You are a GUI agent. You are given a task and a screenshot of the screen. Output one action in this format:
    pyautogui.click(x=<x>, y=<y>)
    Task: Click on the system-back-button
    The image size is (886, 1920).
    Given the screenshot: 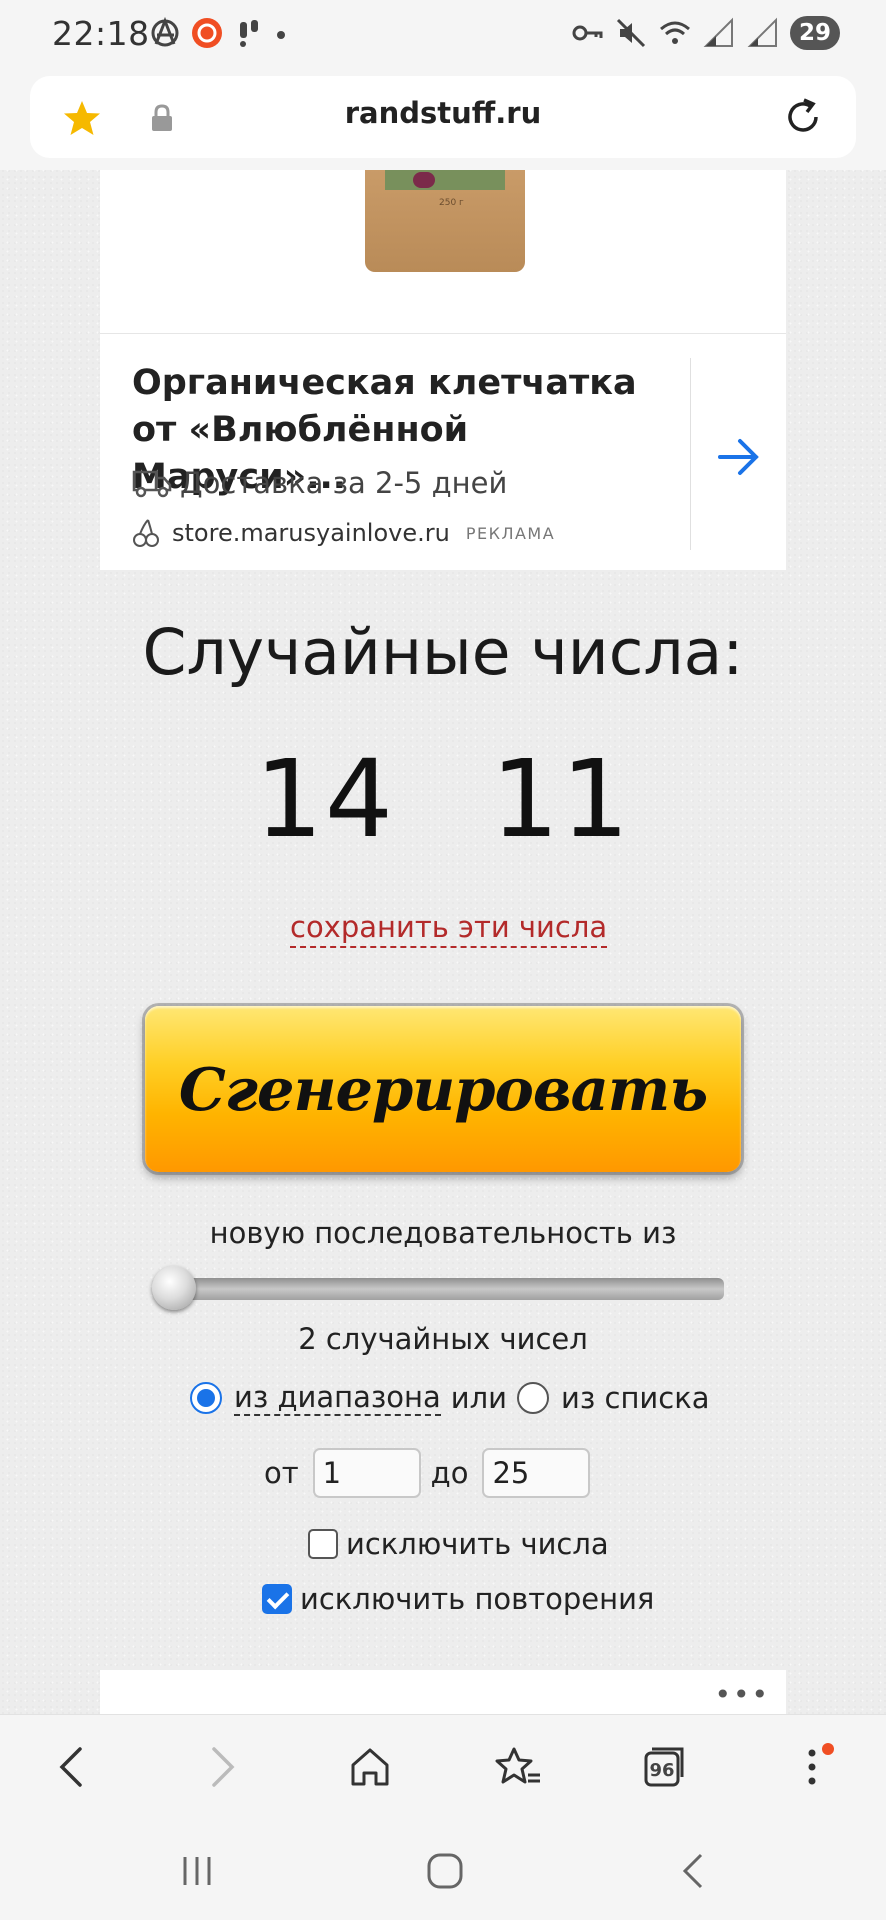 What is the action you would take?
    pyautogui.click(x=693, y=1871)
    